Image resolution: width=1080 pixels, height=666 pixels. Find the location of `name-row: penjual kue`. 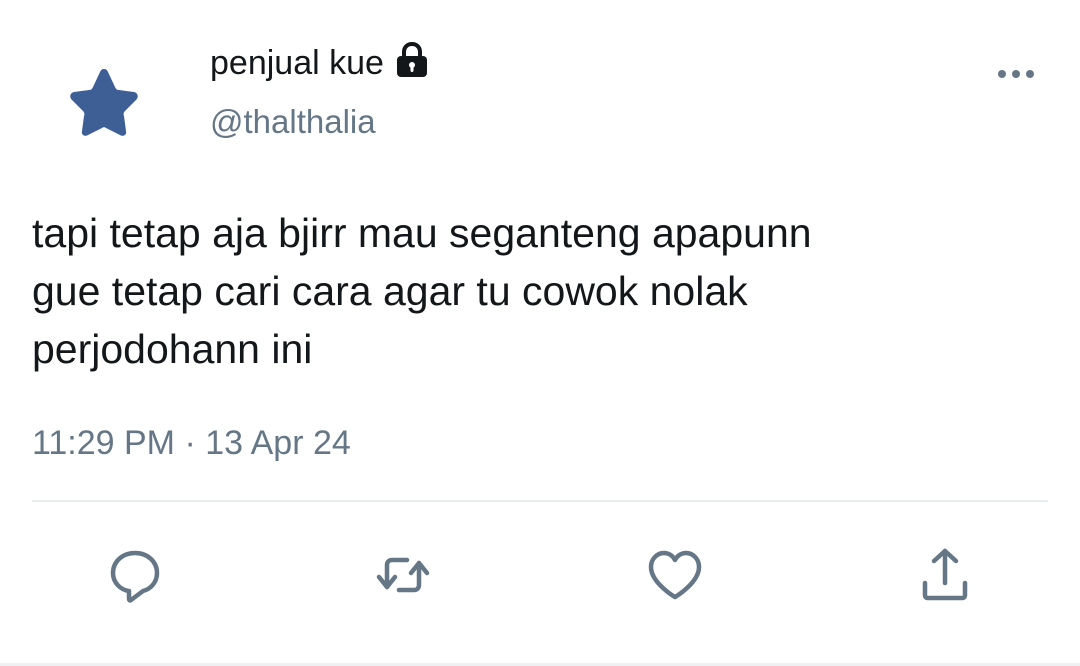

name-row: penjual kue is located at coordinates (320, 63).